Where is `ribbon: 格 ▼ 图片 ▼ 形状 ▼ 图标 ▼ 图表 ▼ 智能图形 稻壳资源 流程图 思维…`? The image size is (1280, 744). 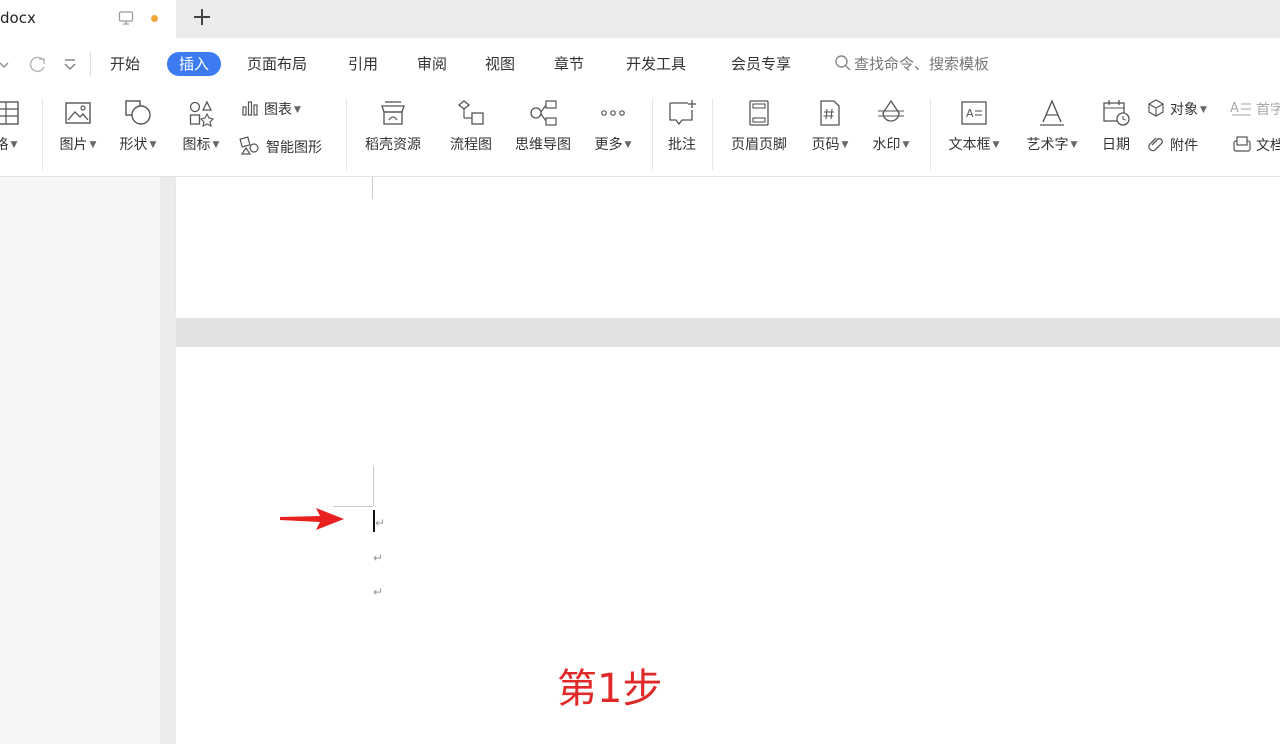
ribbon: 格 ▼ 图片 ▼ 形状 ▼ 图标 ▼ 图表 ▼ 智能图形 稻壳资源 流程图 思维… is located at coordinates (640, 133).